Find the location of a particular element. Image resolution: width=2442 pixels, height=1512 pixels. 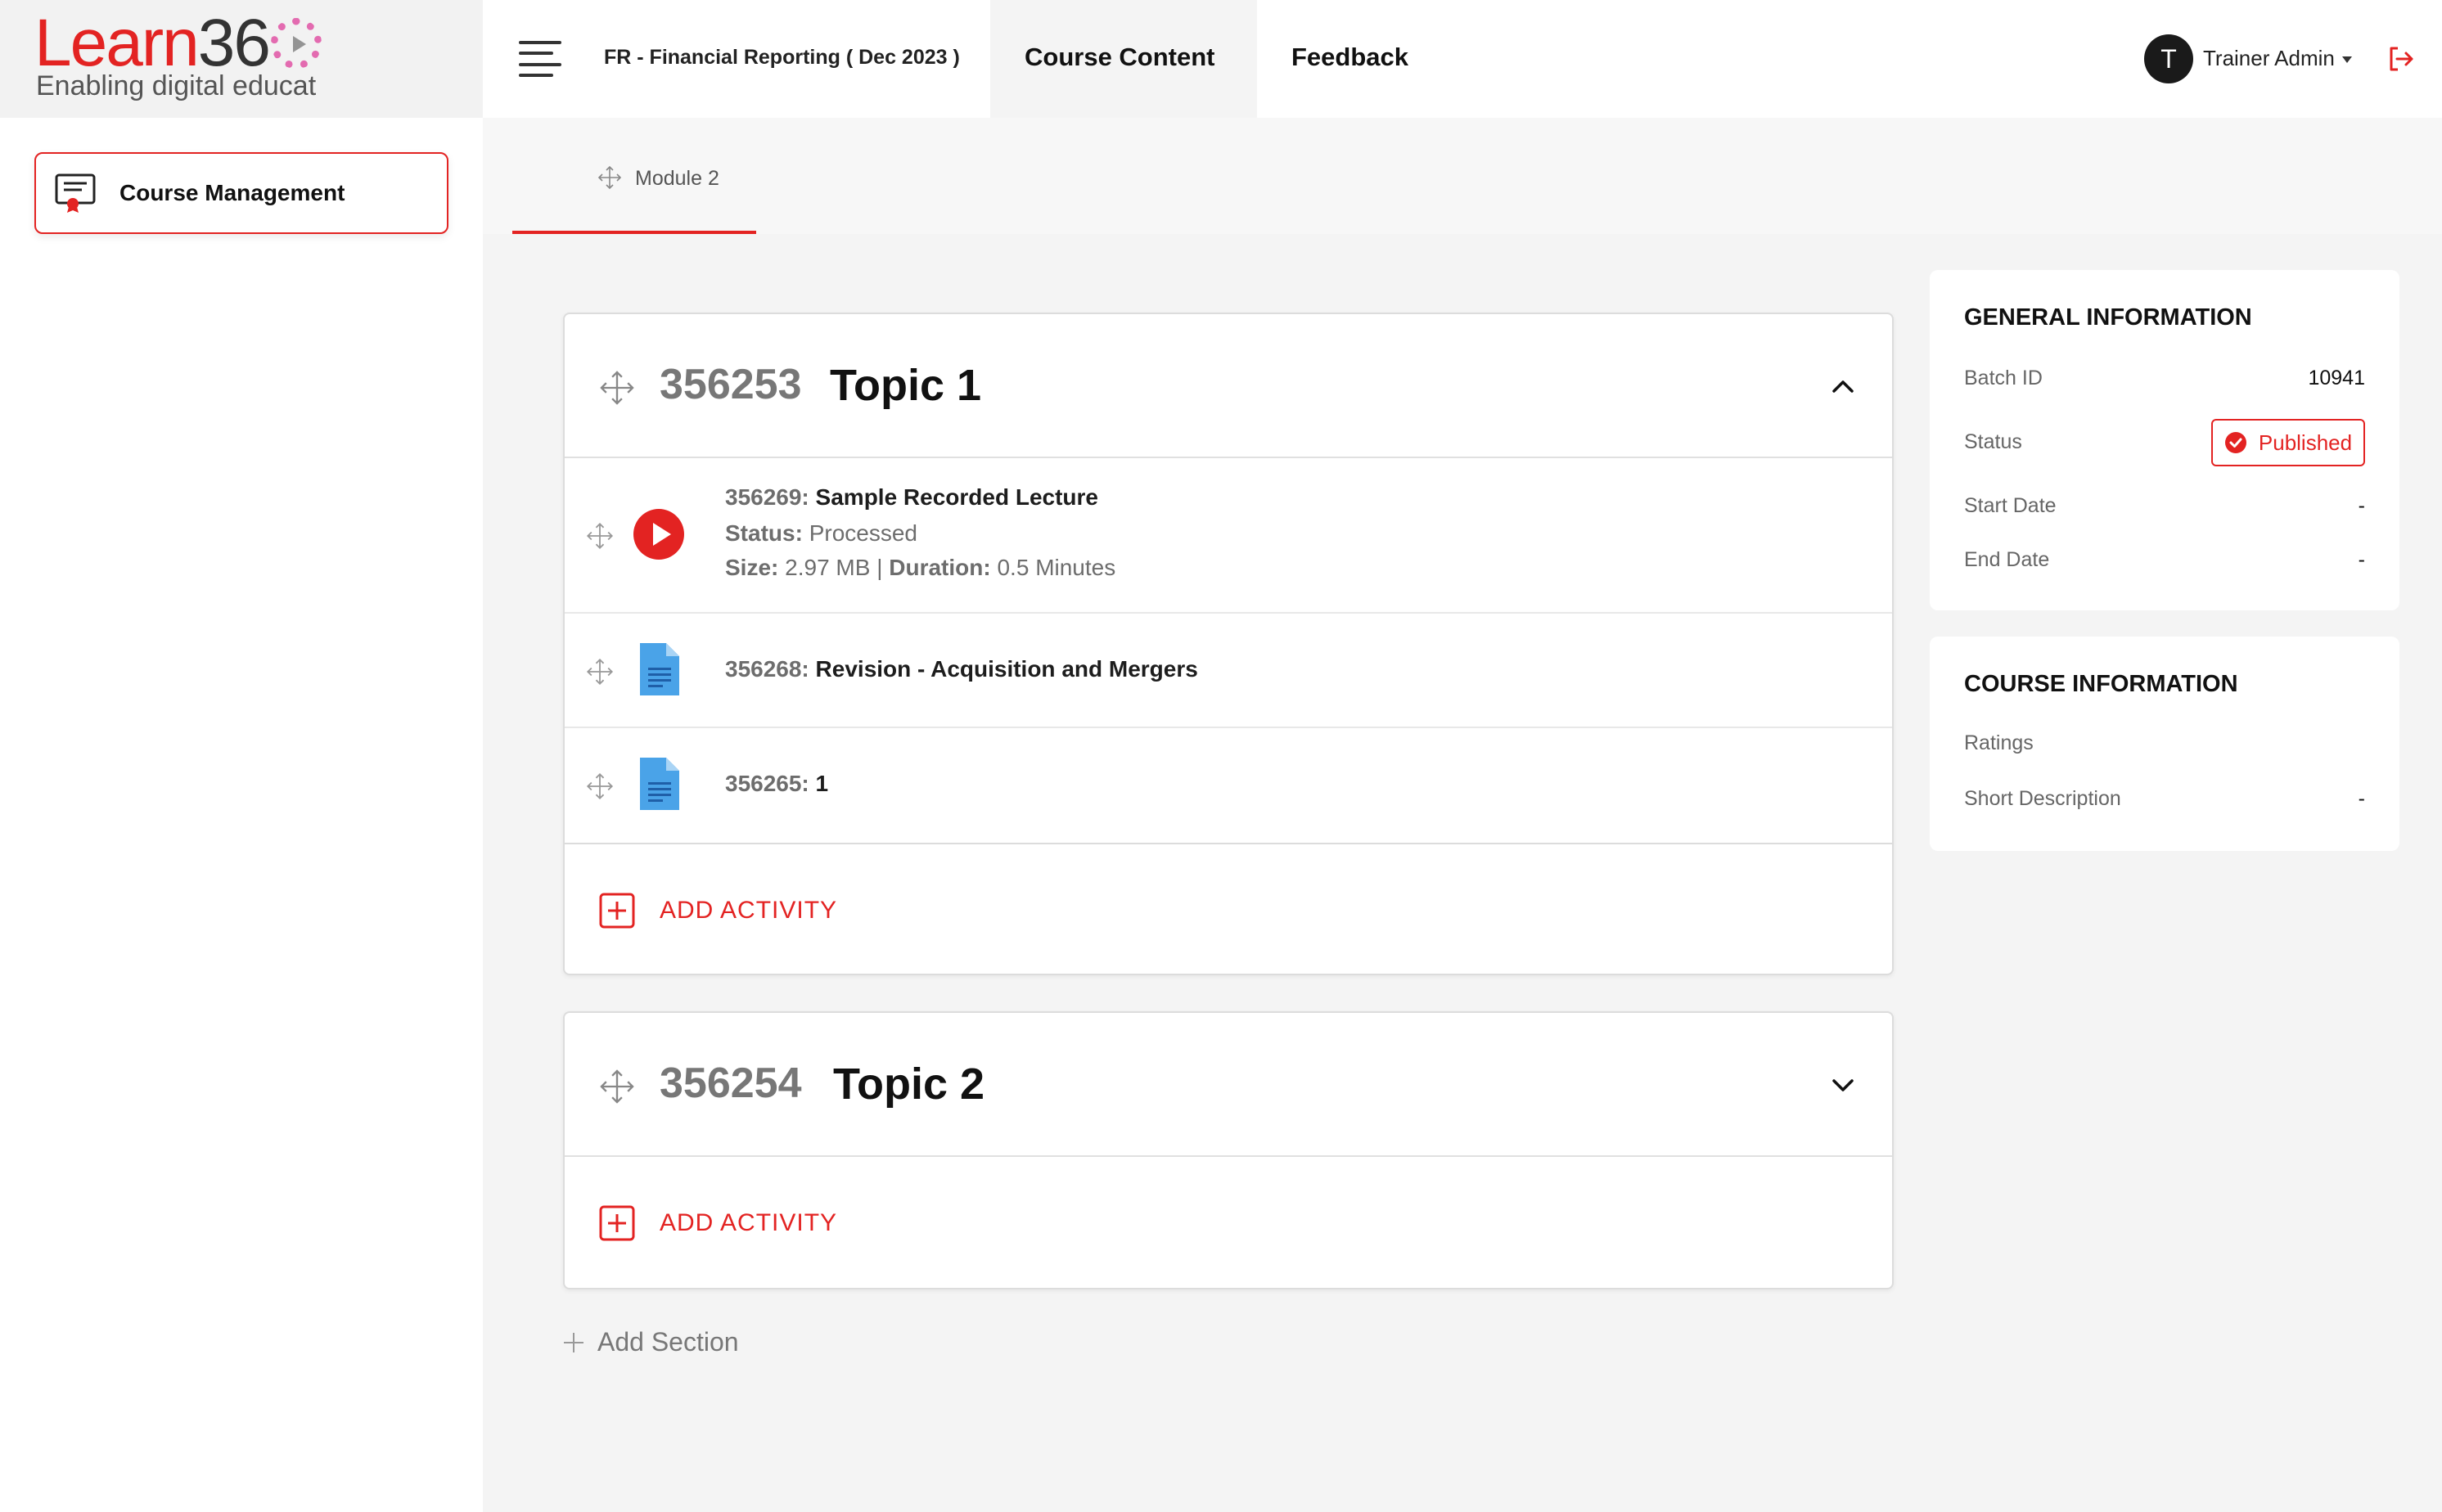

active-tab-underline is located at coordinates (634, 233).